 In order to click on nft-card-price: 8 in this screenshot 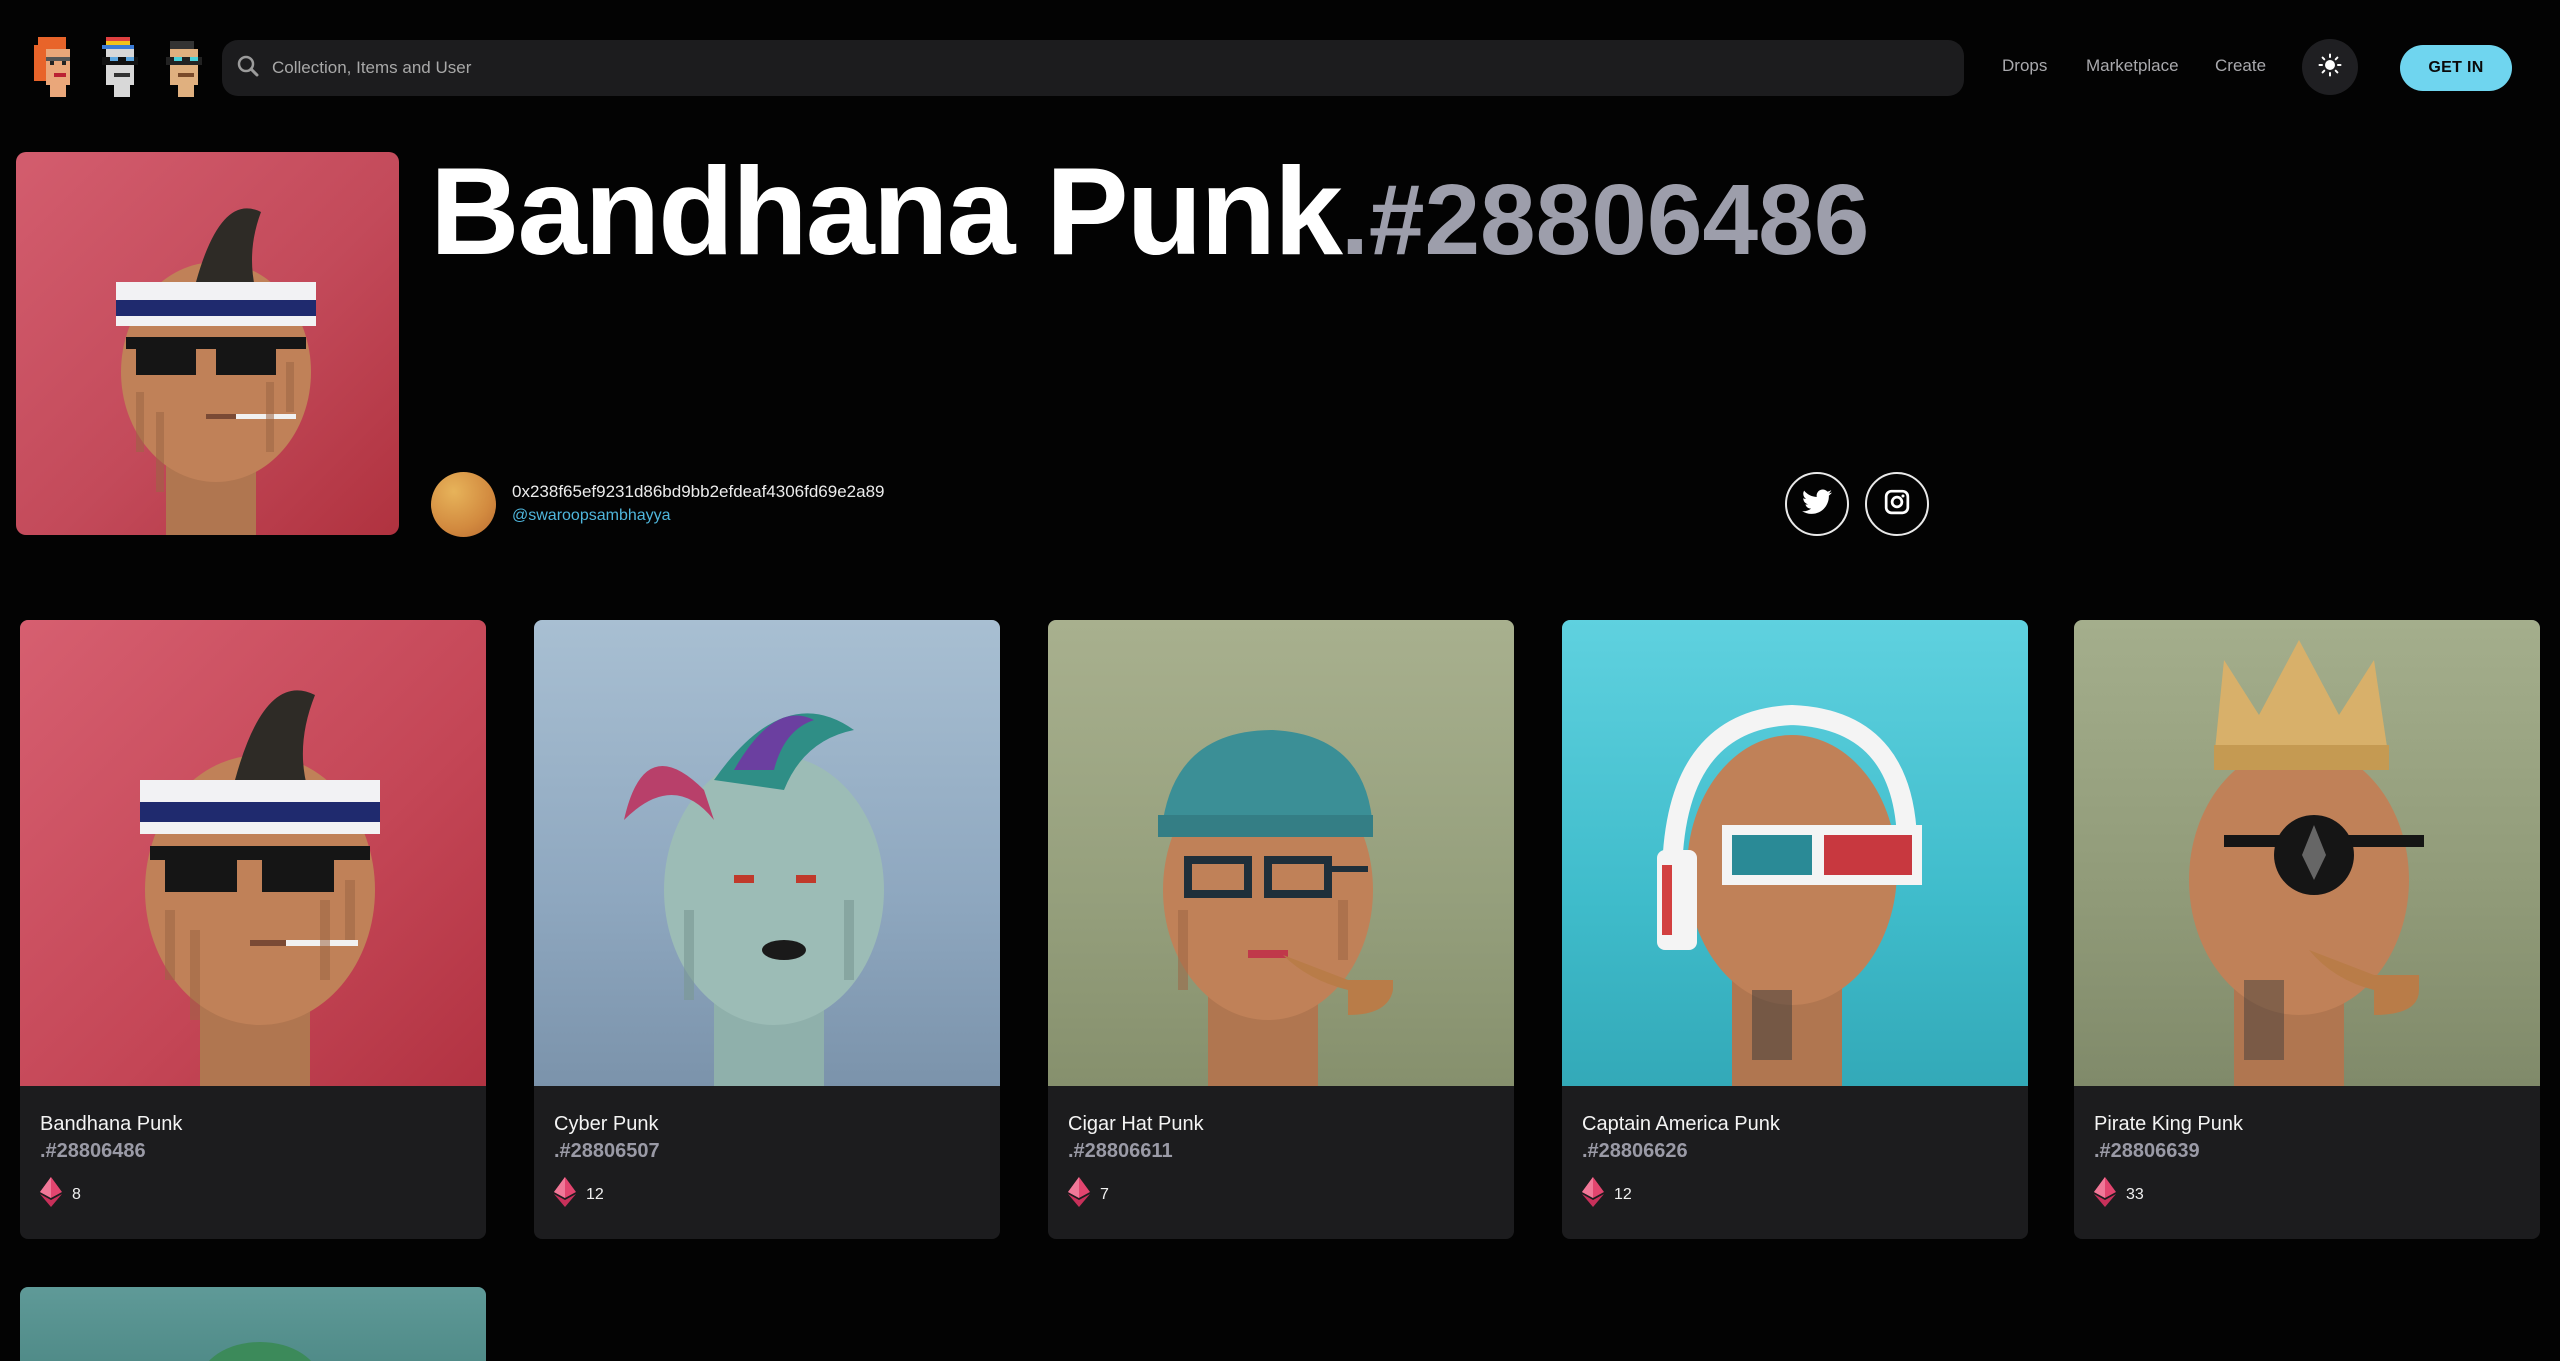, I will do `click(253, 1194)`.